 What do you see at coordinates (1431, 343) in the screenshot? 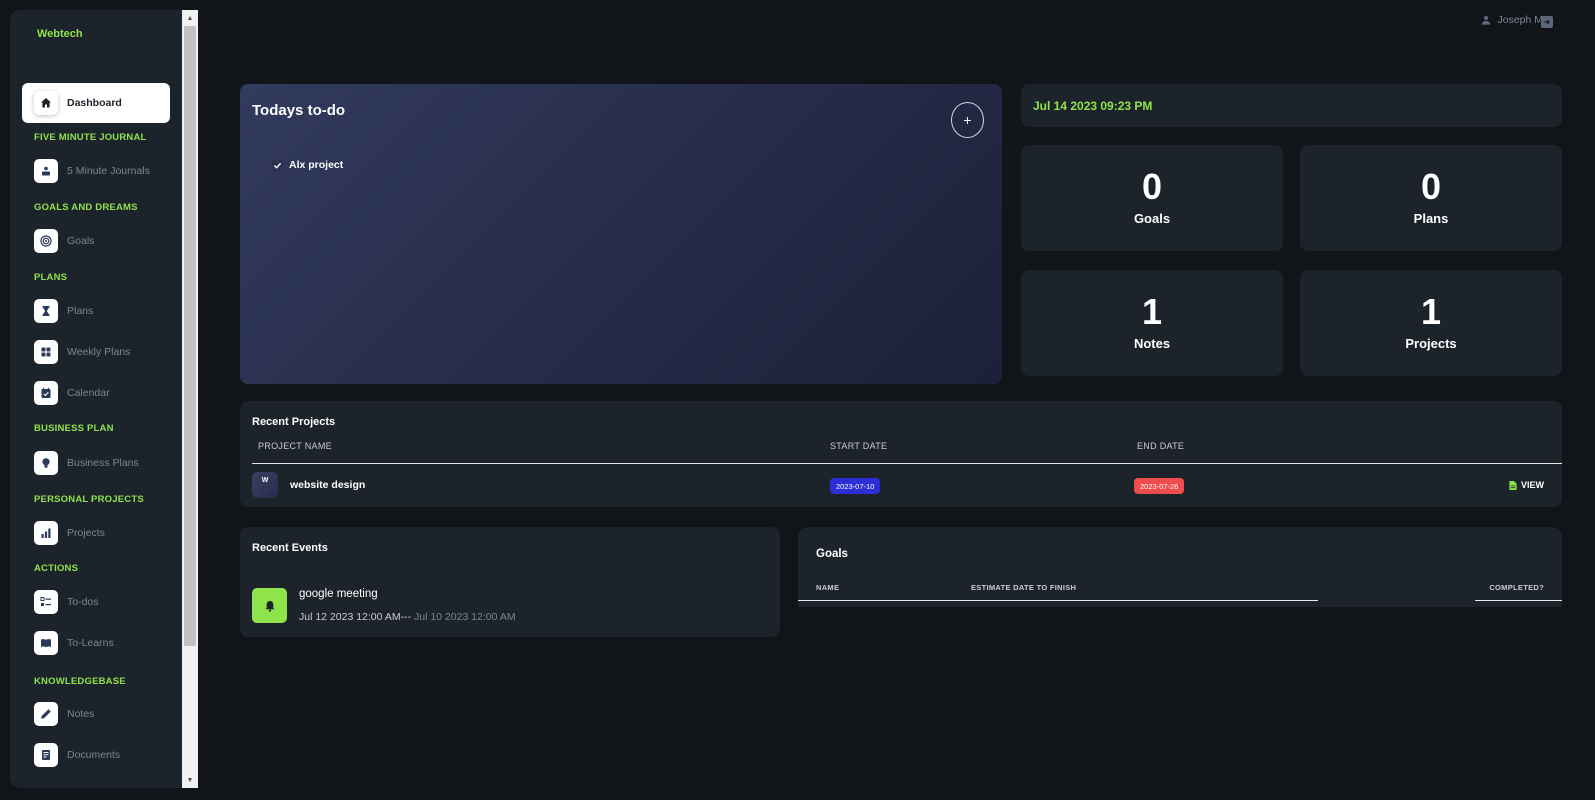
I see `stat-label: Projects` at bounding box center [1431, 343].